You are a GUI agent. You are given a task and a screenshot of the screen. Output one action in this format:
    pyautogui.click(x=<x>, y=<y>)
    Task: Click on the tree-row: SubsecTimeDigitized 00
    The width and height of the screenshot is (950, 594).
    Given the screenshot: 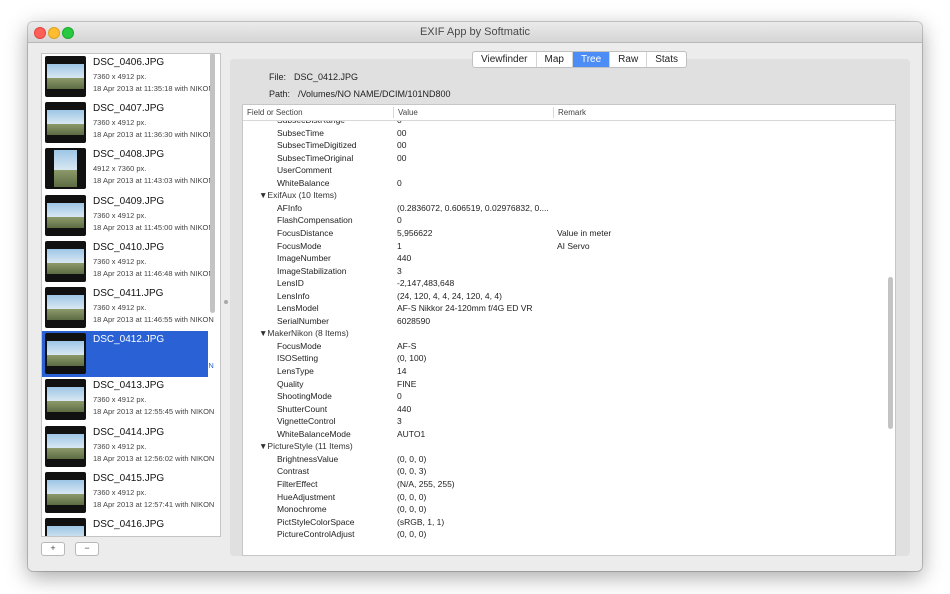 What is the action you would take?
    pyautogui.click(x=563, y=146)
    